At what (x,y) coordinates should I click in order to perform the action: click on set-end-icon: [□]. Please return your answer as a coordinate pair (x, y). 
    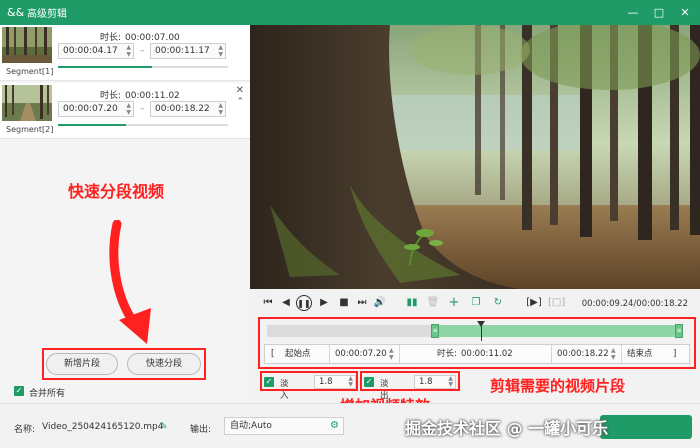
    Looking at the image, I should click on (556, 303).